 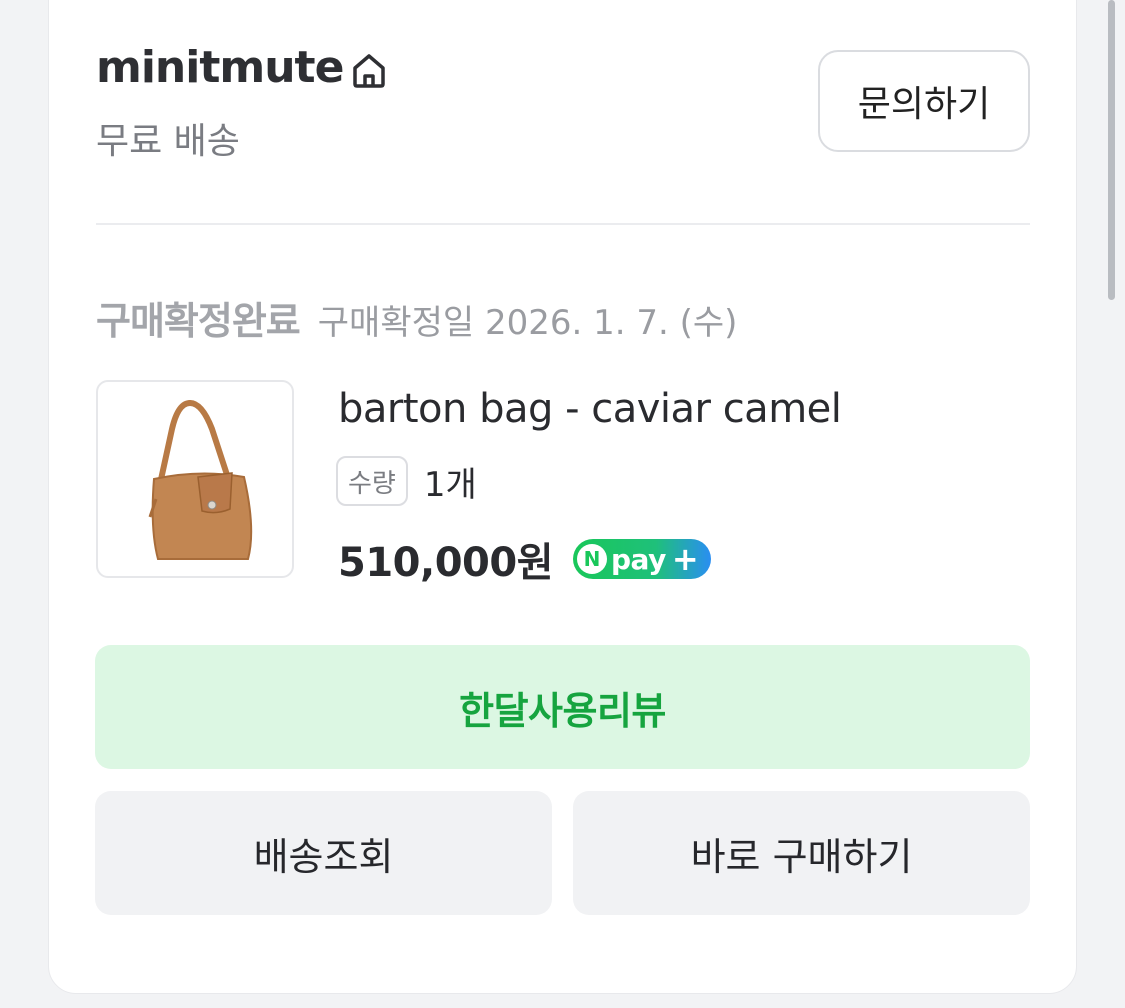 I want to click on scrollbar, so click(x=1111, y=150).